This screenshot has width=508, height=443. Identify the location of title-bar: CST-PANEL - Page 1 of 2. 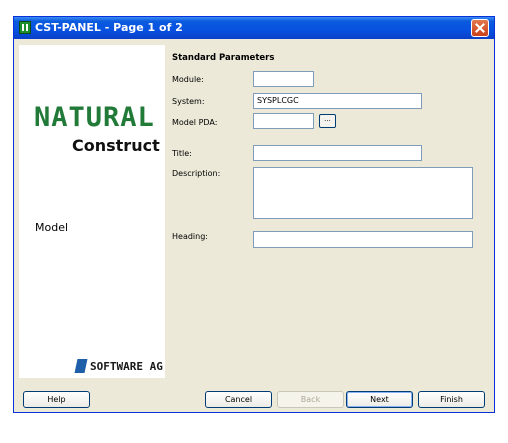
(254, 28).